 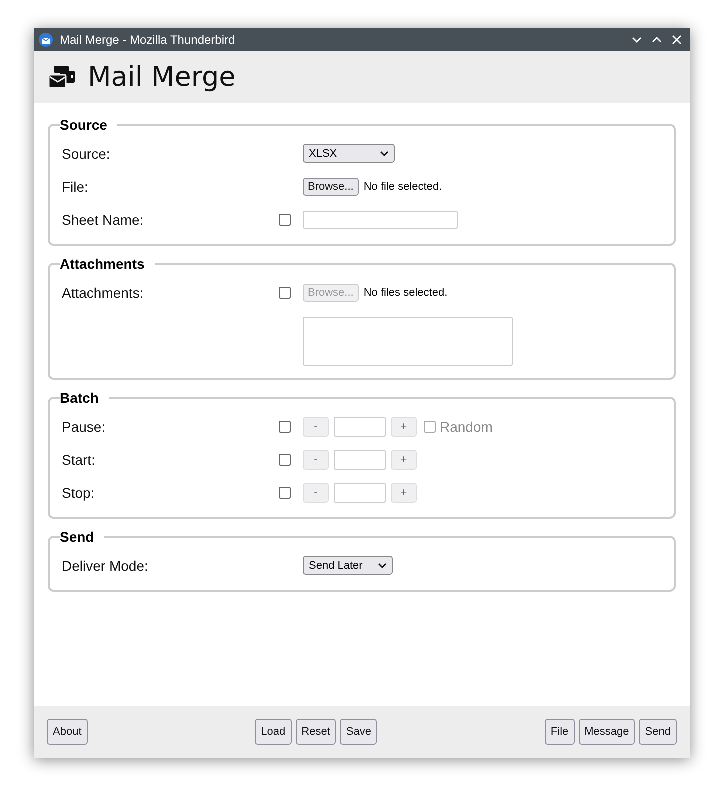 I want to click on footer-button: File, so click(x=559, y=732).